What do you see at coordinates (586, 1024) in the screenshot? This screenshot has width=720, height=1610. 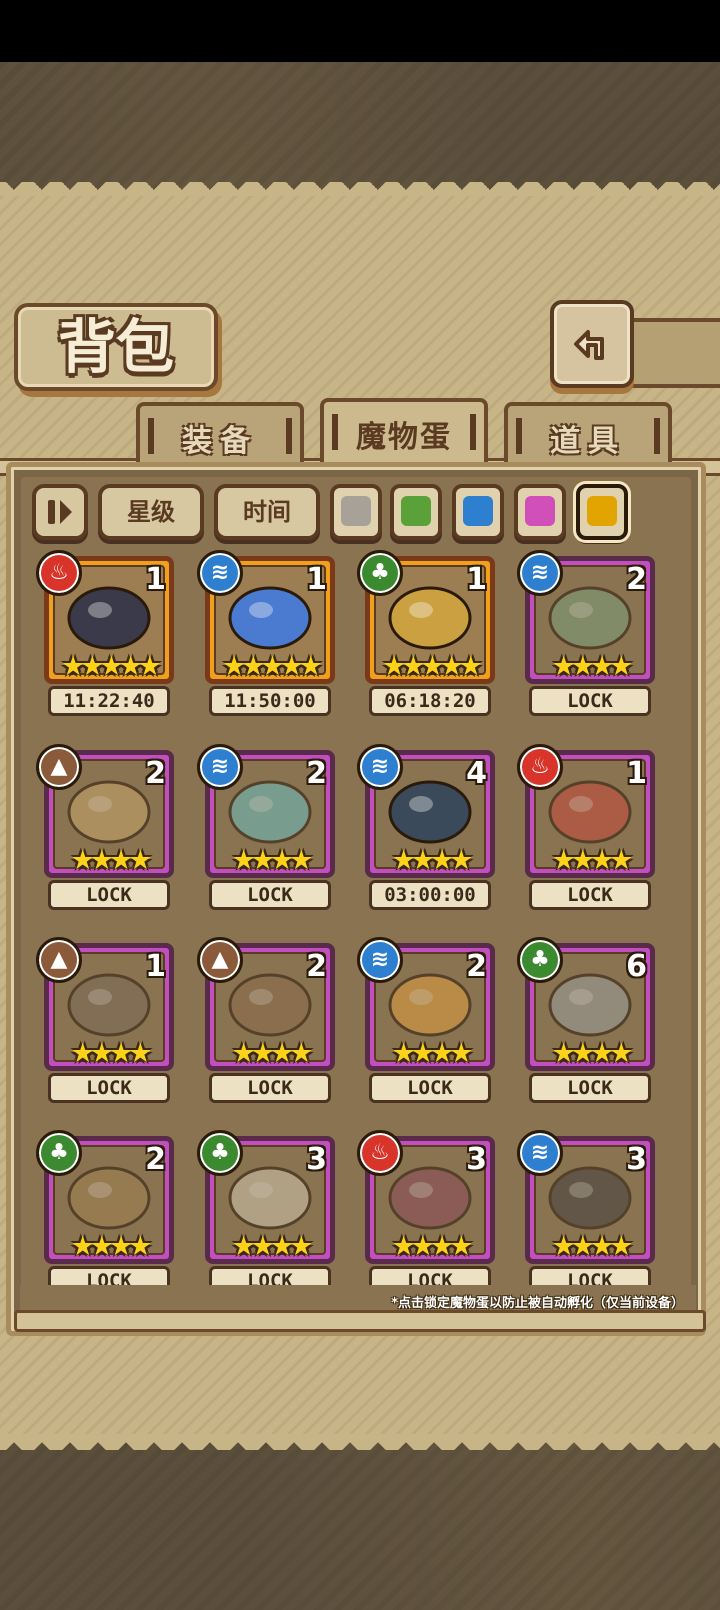 I see `egg-card: ♣ 6 ★★★★ LOCK` at bounding box center [586, 1024].